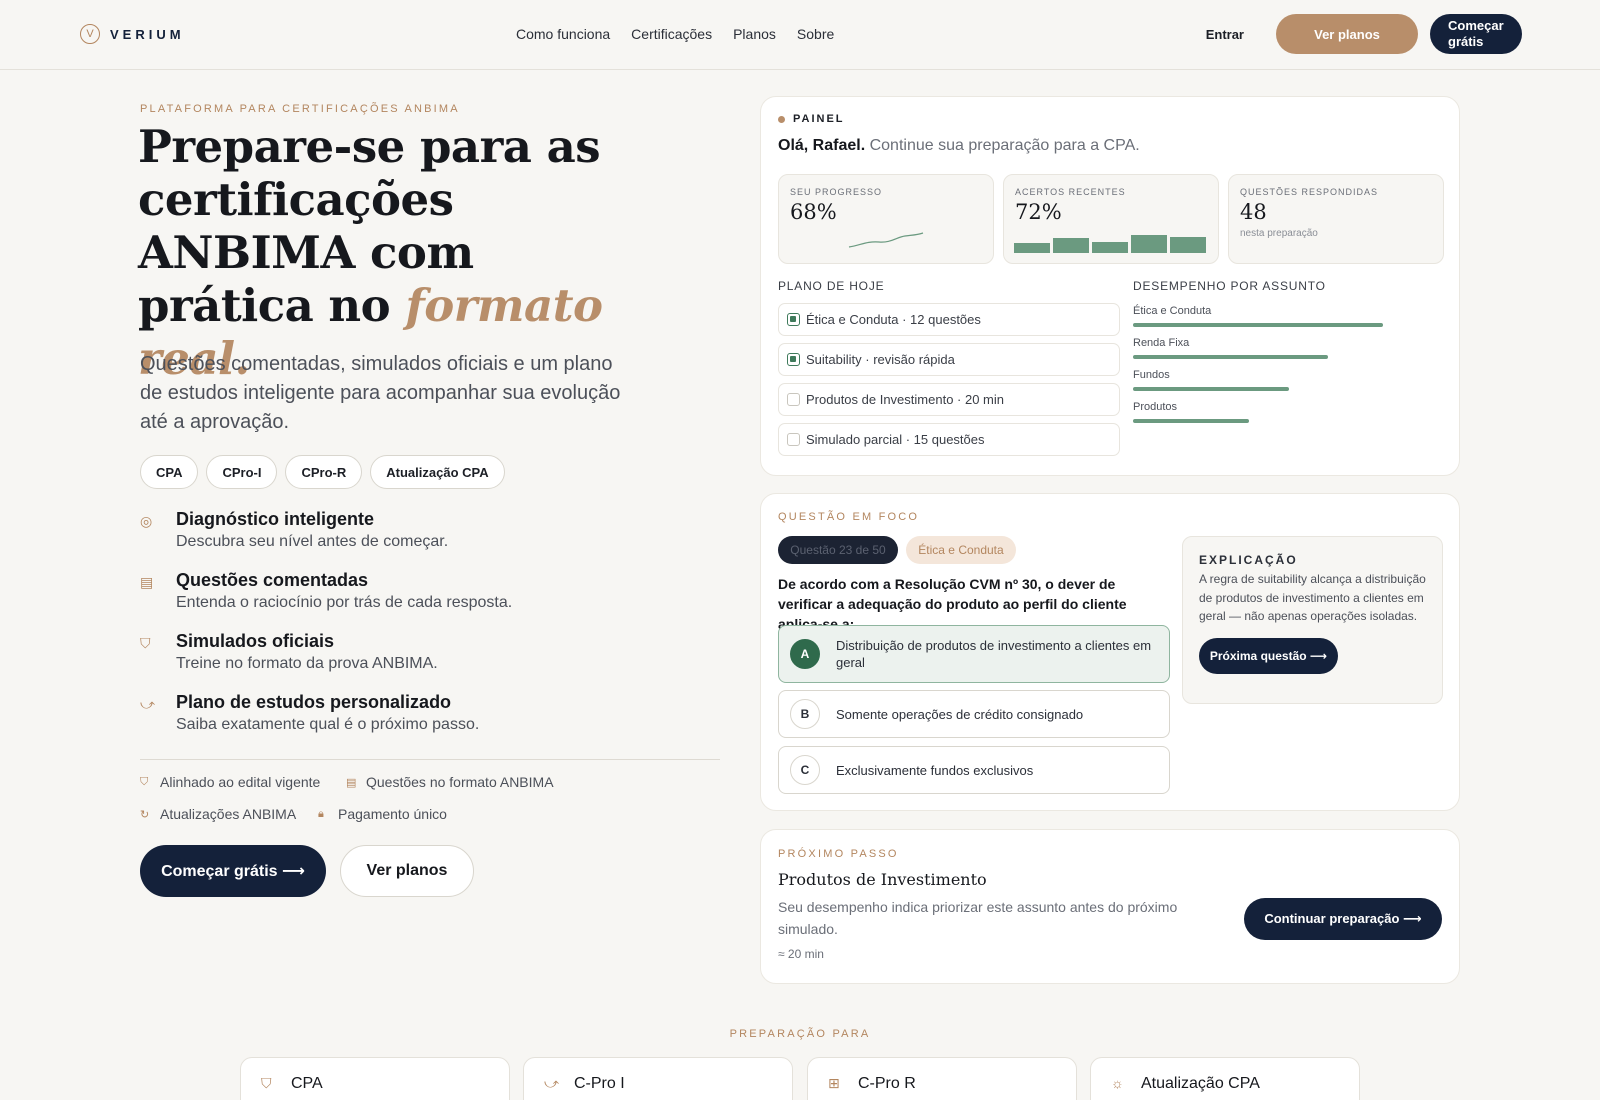  I want to click on option-text: Somente operações de crédito consignado, so click(960, 714).